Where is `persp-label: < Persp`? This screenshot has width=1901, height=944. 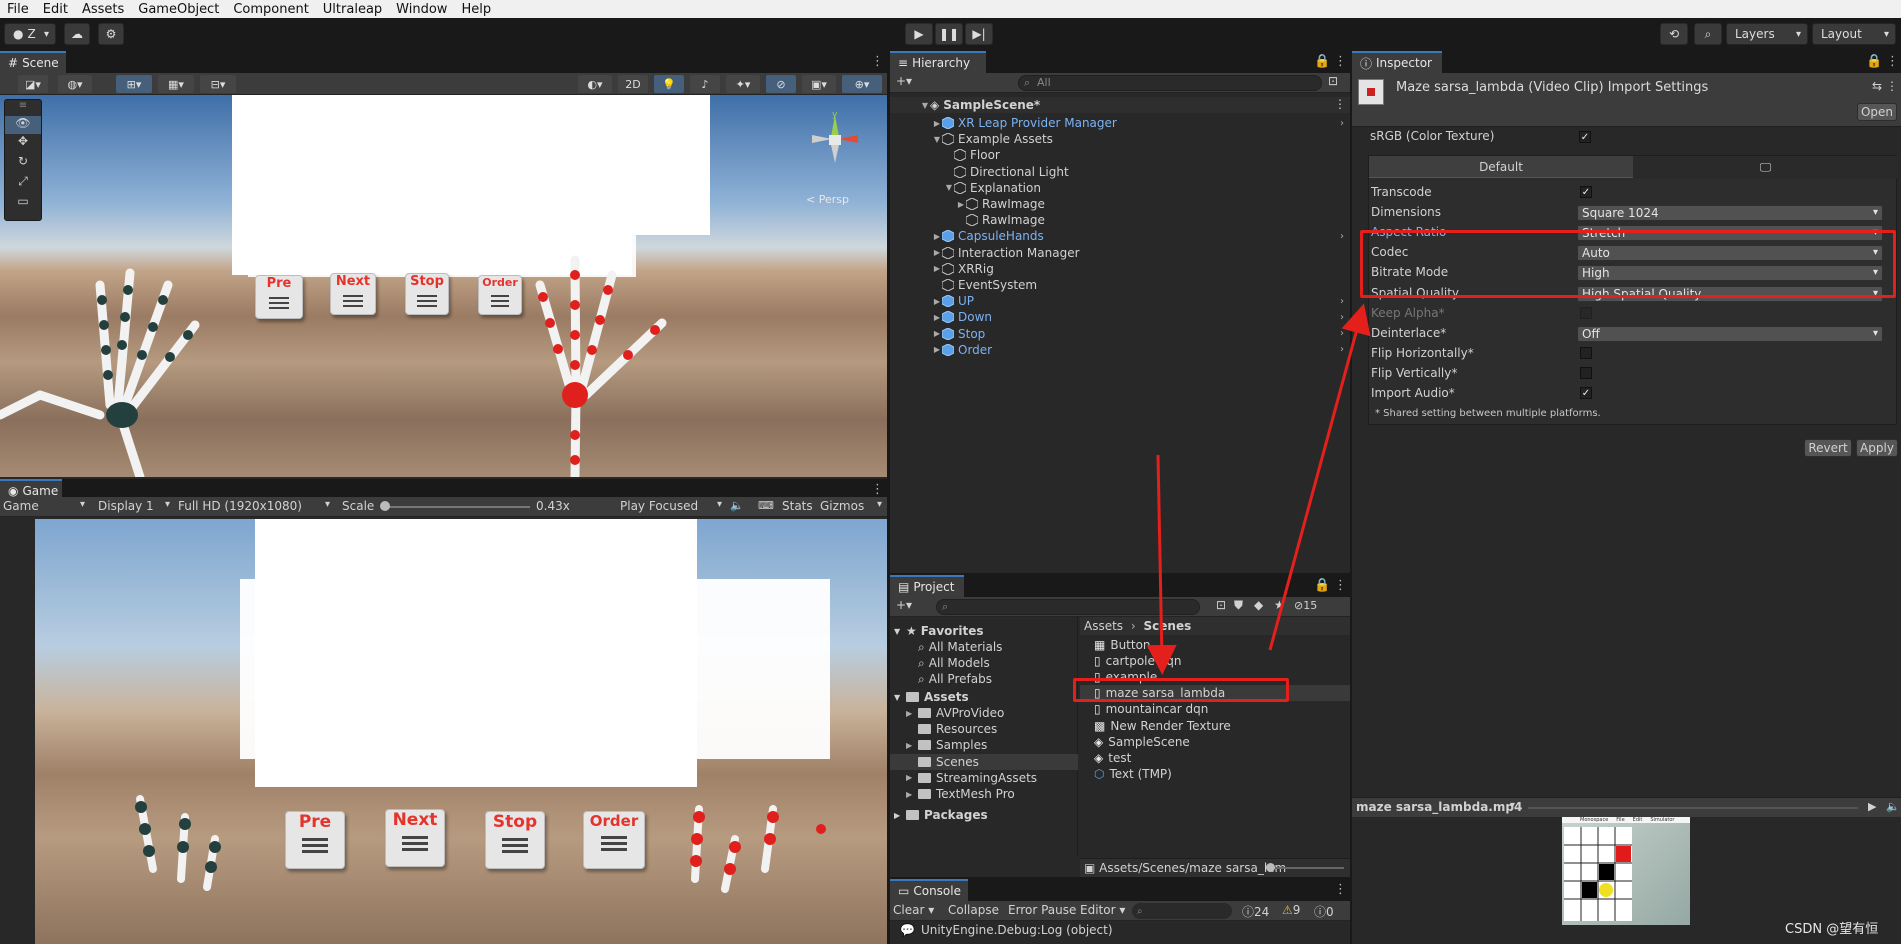 persp-label: < Persp is located at coordinates (827, 199).